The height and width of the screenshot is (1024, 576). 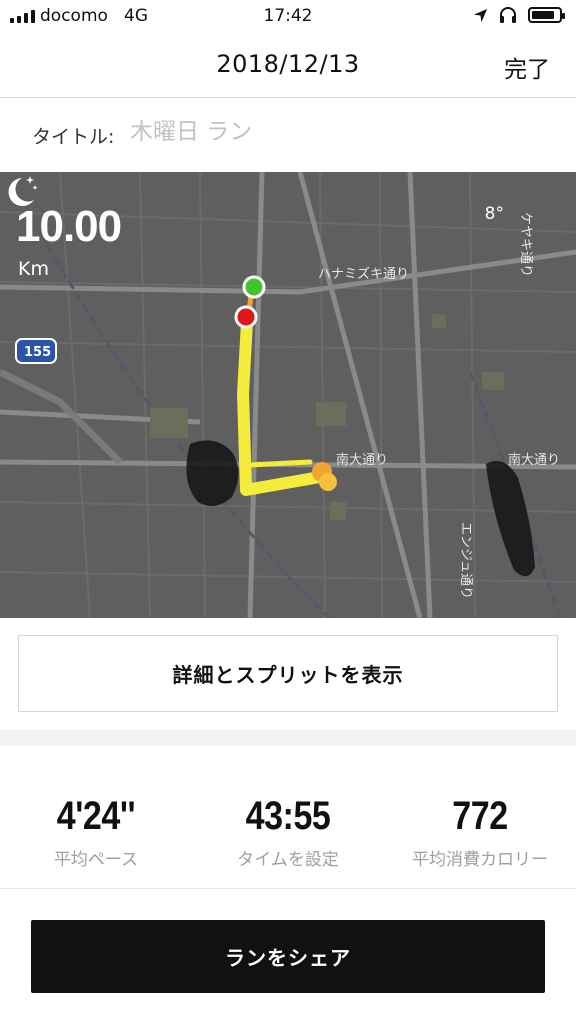 What do you see at coordinates (254, 287) in the screenshot?
I see `route-start-marker` at bounding box center [254, 287].